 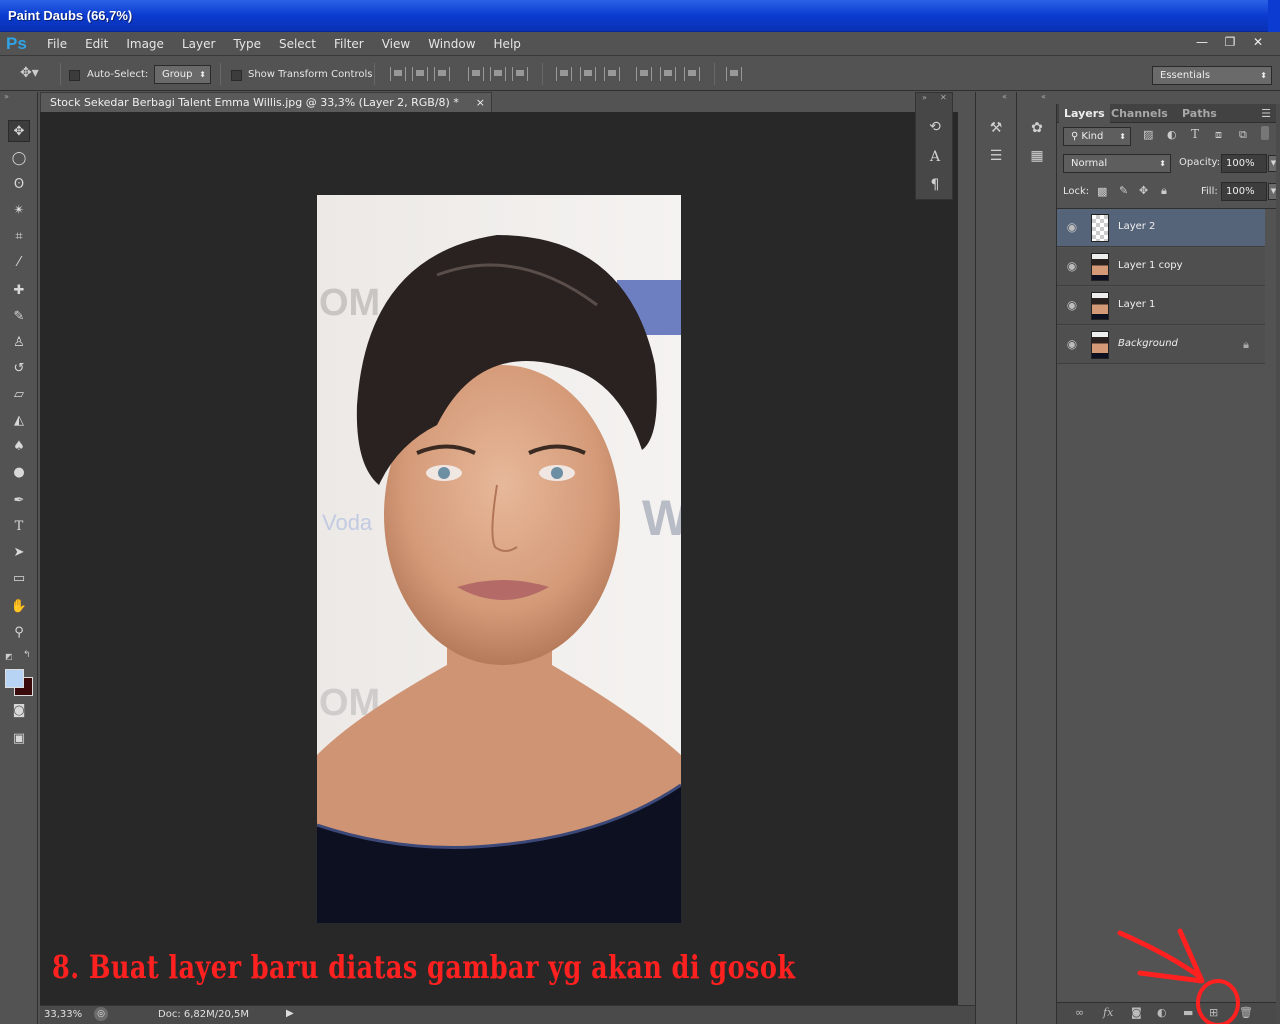 I want to click on lasso-tool-icon: ʘ, so click(x=19, y=185).